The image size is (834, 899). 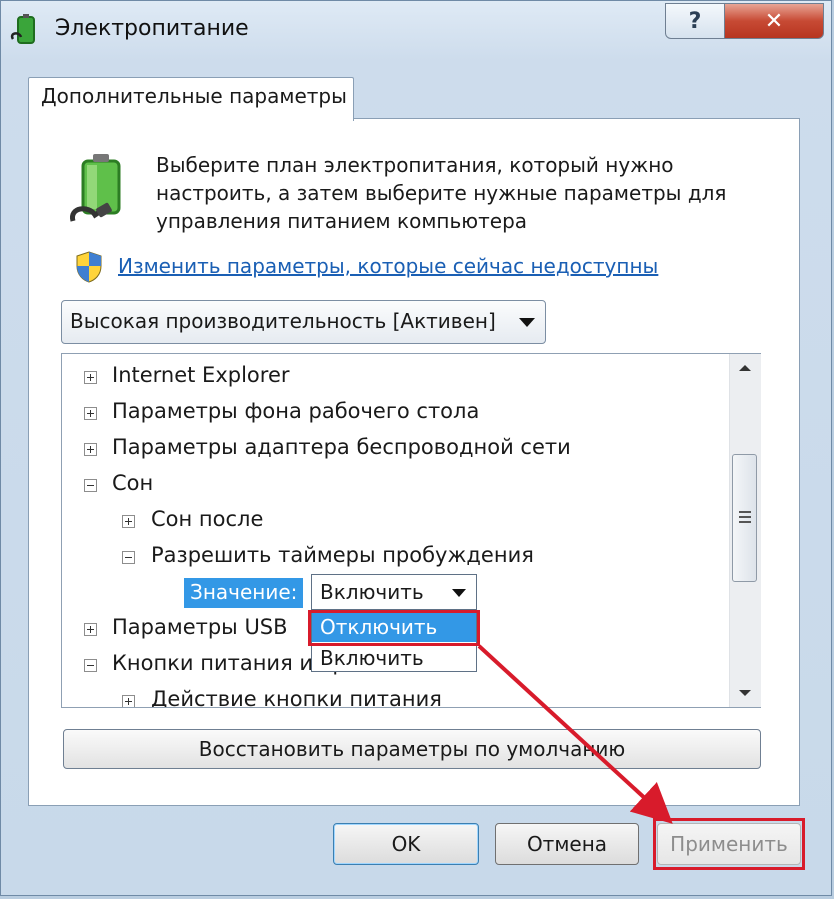 I want to click on tree-item-label: Разрешить таймеры пробуждения, so click(x=342, y=555).